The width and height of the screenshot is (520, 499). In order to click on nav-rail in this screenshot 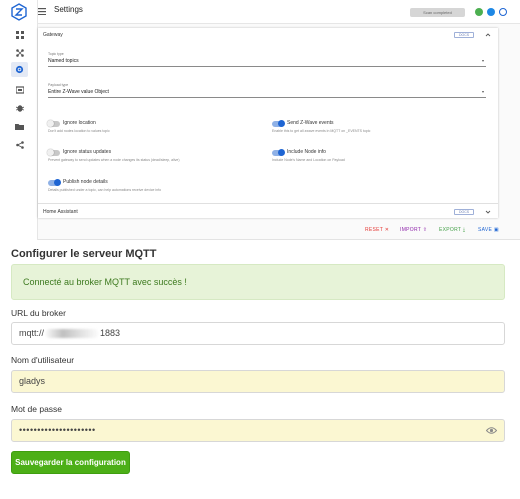, I will do `click(19, 120)`.